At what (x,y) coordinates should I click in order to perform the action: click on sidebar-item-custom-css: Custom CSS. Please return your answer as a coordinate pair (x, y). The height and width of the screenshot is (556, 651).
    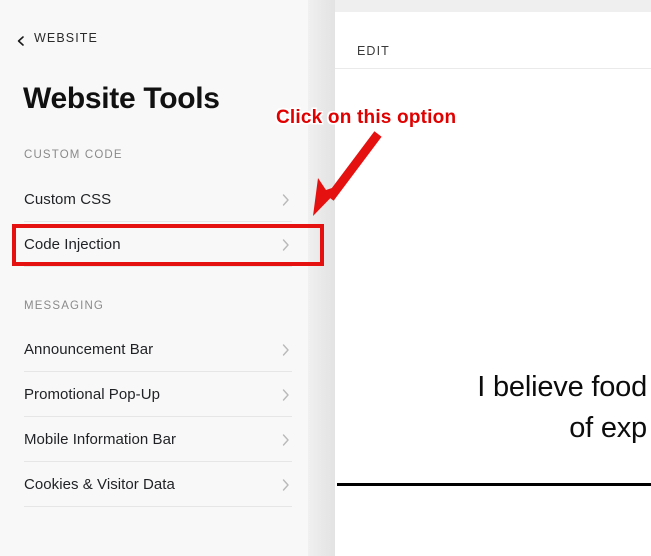
    Looking at the image, I should click on (158, 199).